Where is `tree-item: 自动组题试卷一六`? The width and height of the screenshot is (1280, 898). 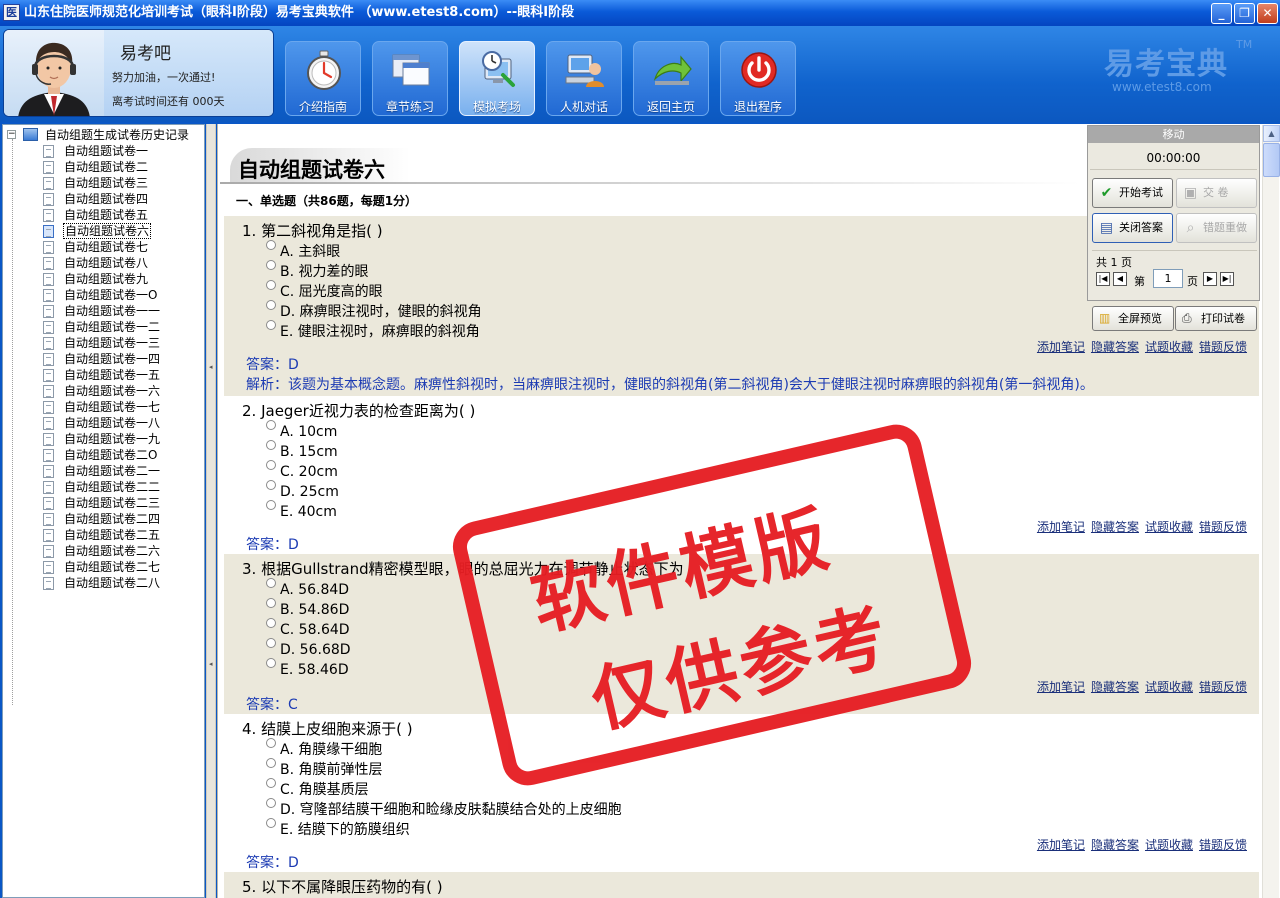
tree-item: 自动组题试卷一六 is located at coordinates (103, 391).